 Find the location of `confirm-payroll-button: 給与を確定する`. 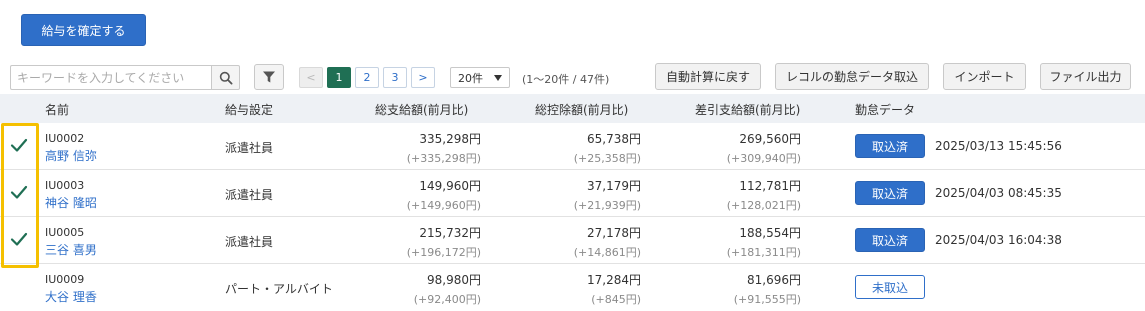

confirm-payroll-button: 給与を確定する is located at coordinates (83, 30).